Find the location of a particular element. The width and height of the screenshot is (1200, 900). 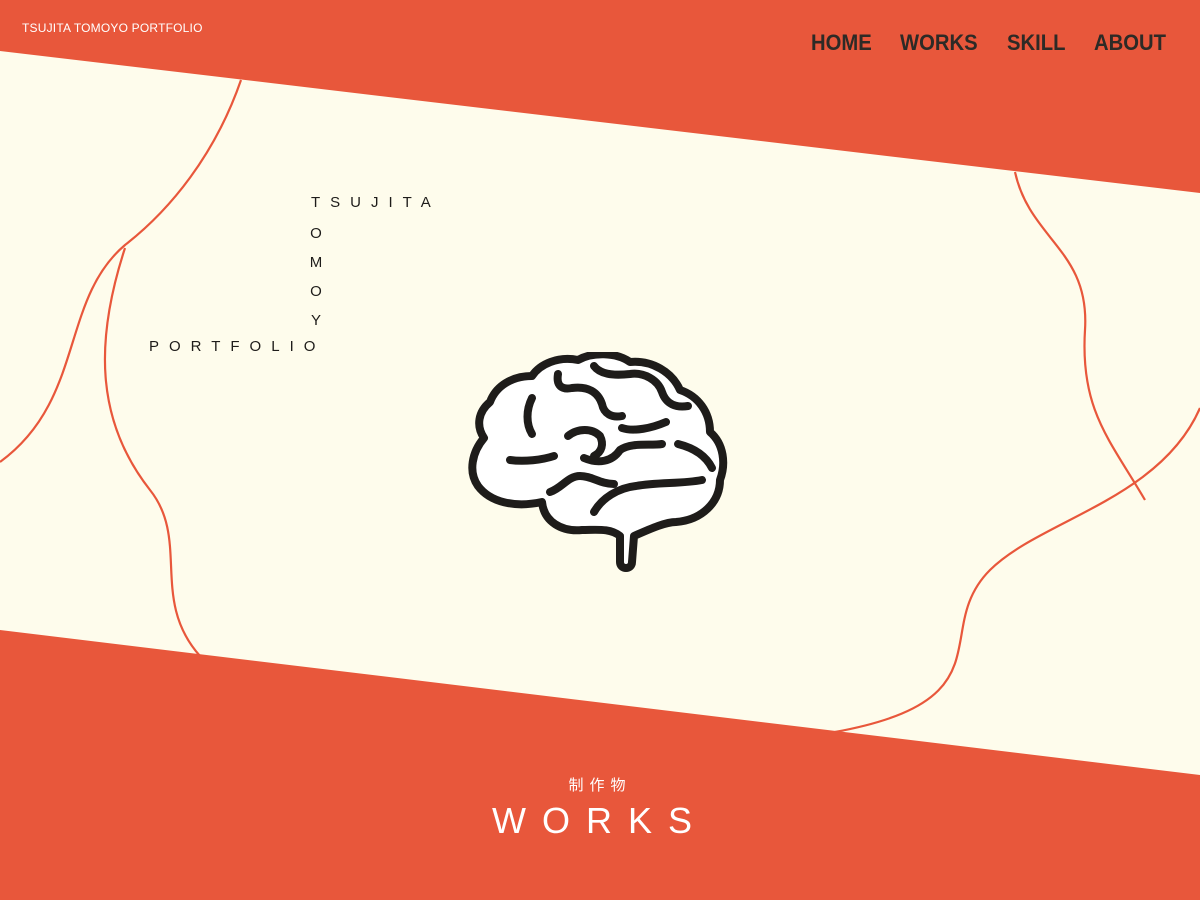

section-title: WORKS is located at coordinates (599, 820).